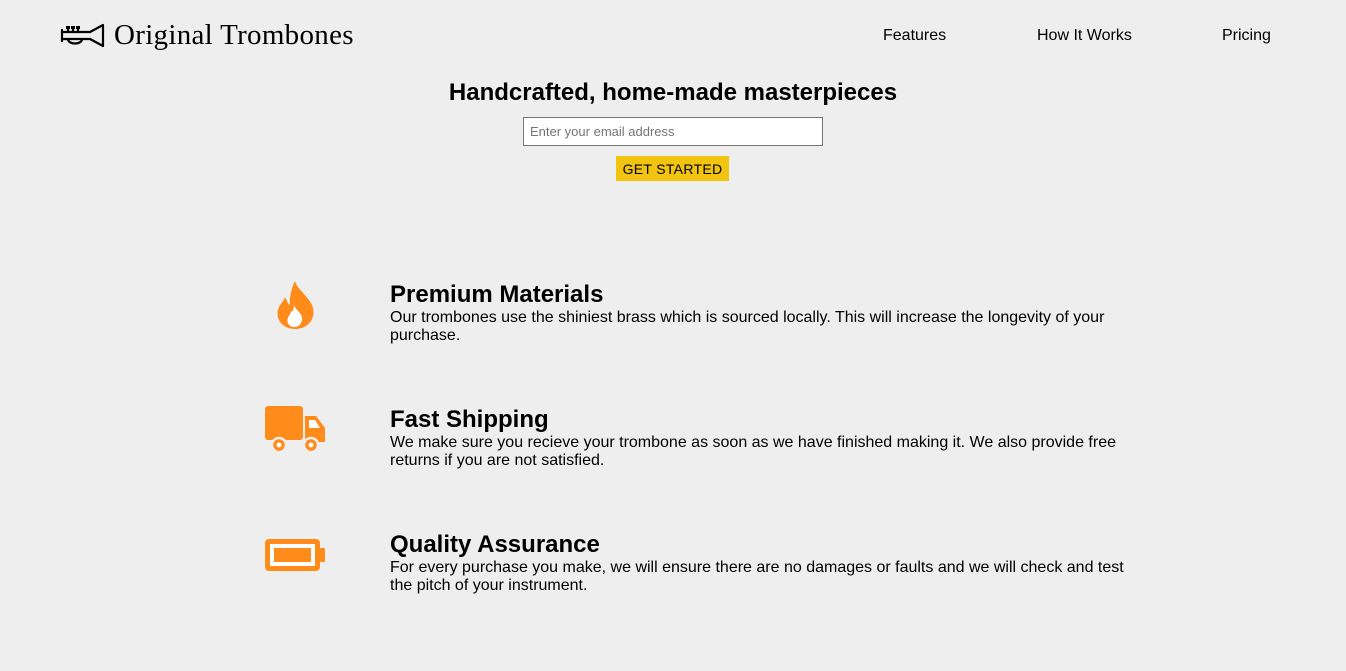  I want to click on truck-icon, so click(295, 430).